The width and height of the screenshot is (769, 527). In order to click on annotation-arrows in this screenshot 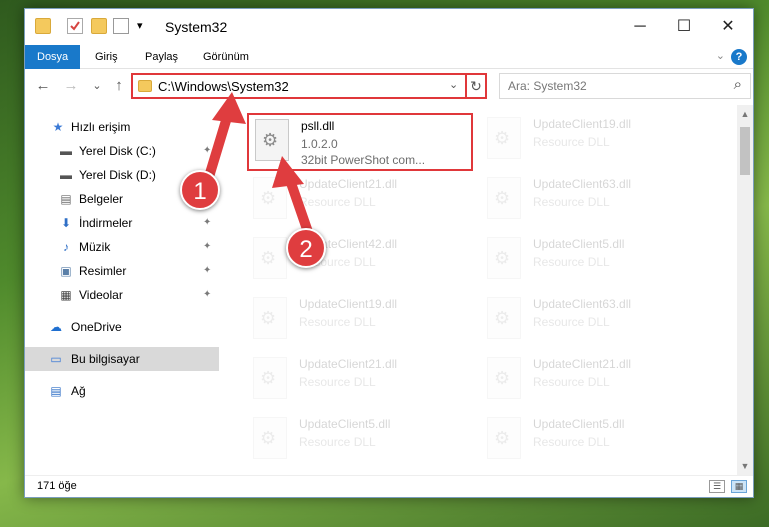, I will do `click(258, 164)`.